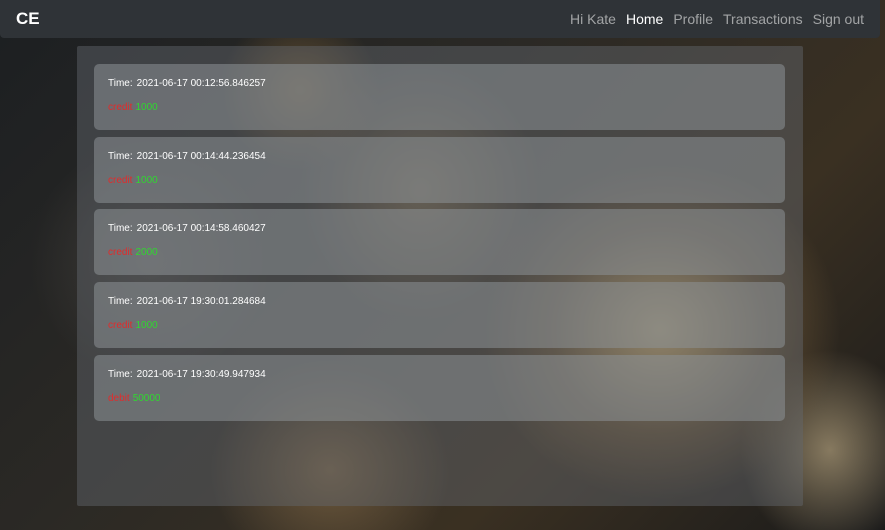  What do you see at coordinates (201, 83) in the screenshot?
I see `time-value: 2021-06-17 00:12:56.846257` at bounding box center [201, 83].